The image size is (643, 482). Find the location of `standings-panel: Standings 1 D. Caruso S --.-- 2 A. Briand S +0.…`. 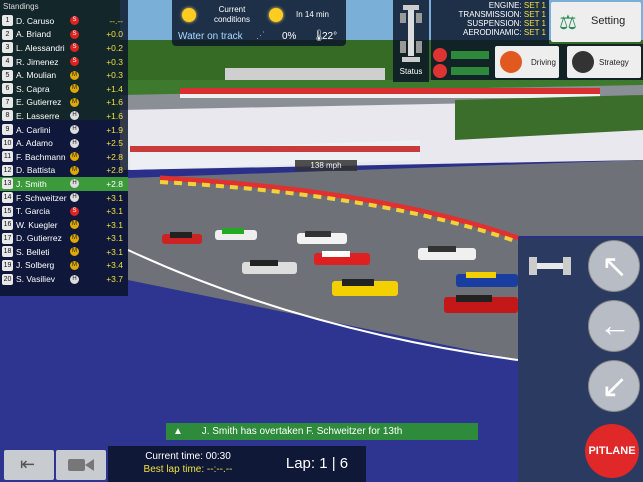

standings-panel: Standings 1 D. Caruso S --.-- 2 A. Briand S +0.… is located at coordinates (64, 148).